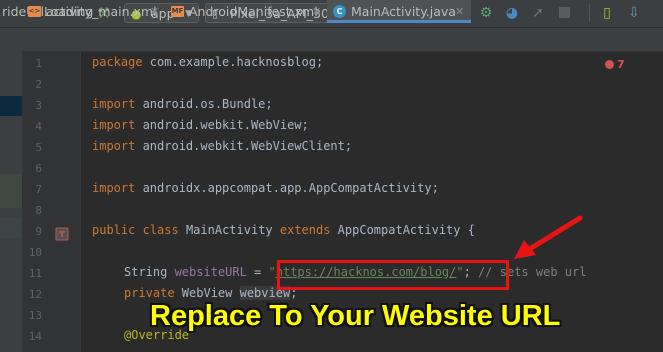 The image size is (663, 352). What do you see at coordinates (609, 64) in the screenshot?
I see `error-indicator-icon` at bounding box center [609, 64].